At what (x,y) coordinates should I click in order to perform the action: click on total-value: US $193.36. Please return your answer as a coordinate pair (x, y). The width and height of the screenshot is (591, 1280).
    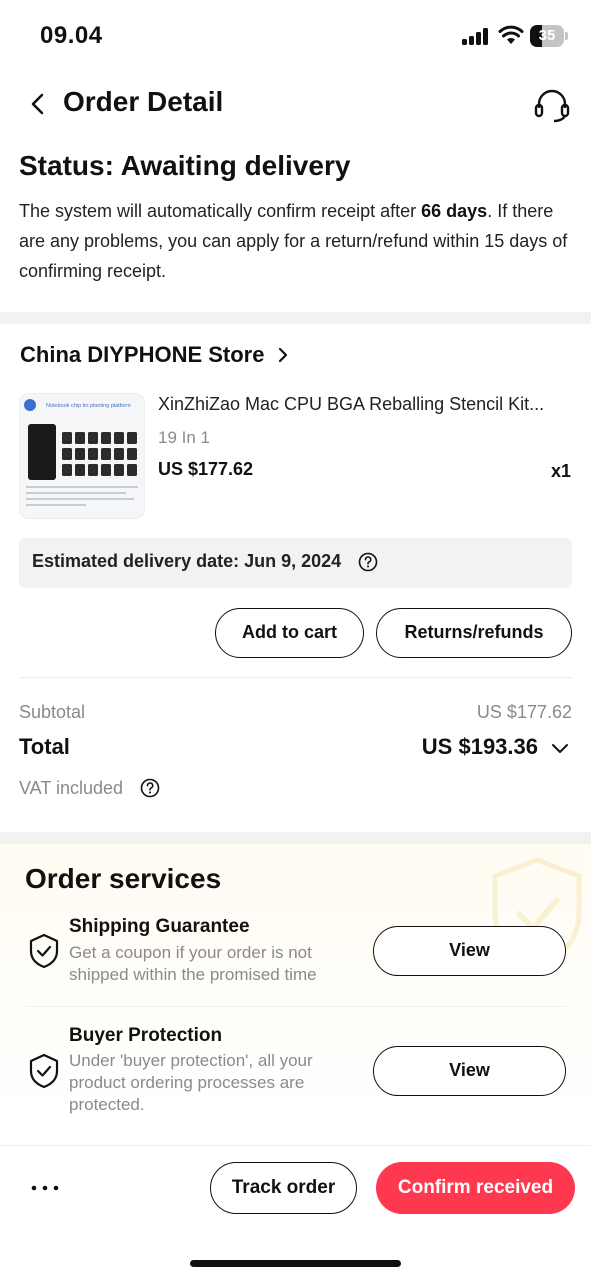
    Looking at the image, I should click on (480, 747).